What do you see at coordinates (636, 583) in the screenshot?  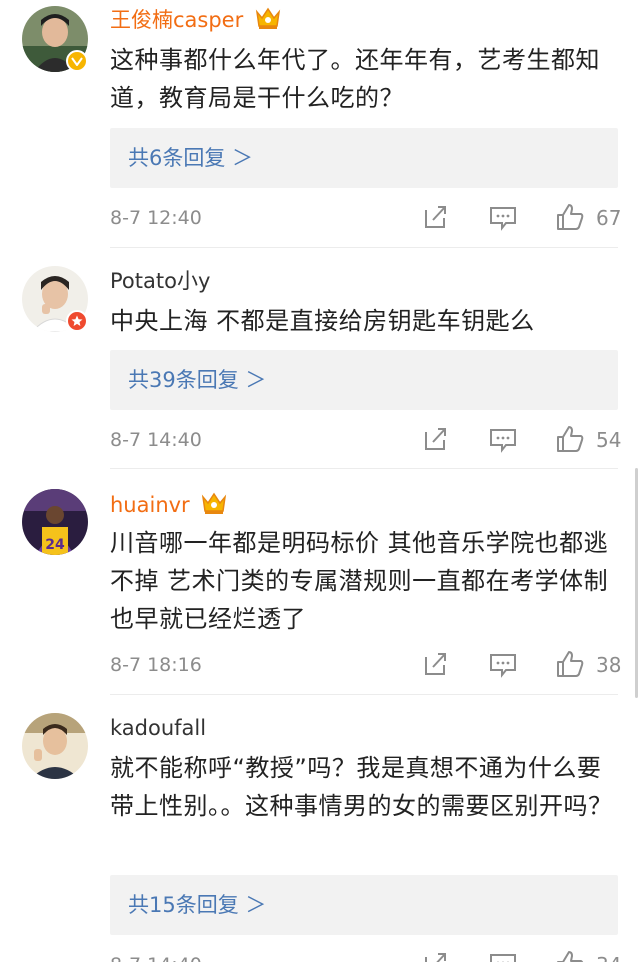 I see `scrollbar` at bounding box center [636, 583].